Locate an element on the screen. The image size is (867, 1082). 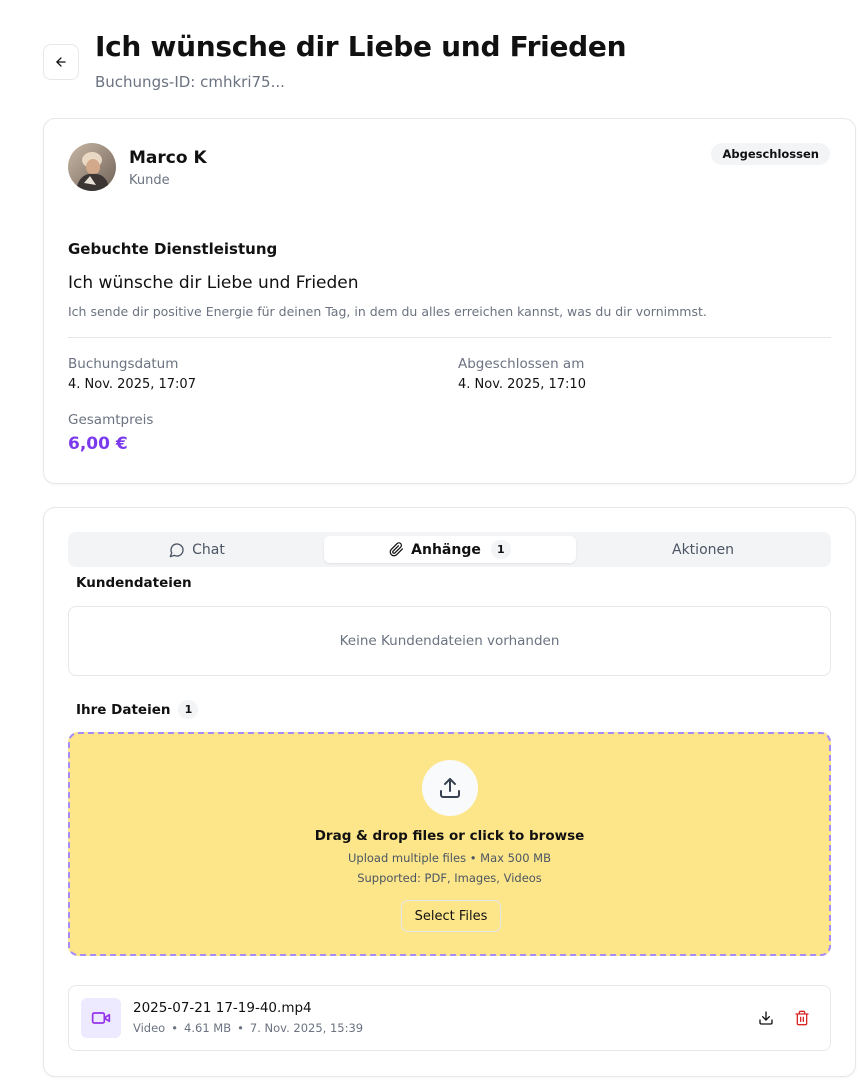
download-icon is located at coordinates (766, 1018).